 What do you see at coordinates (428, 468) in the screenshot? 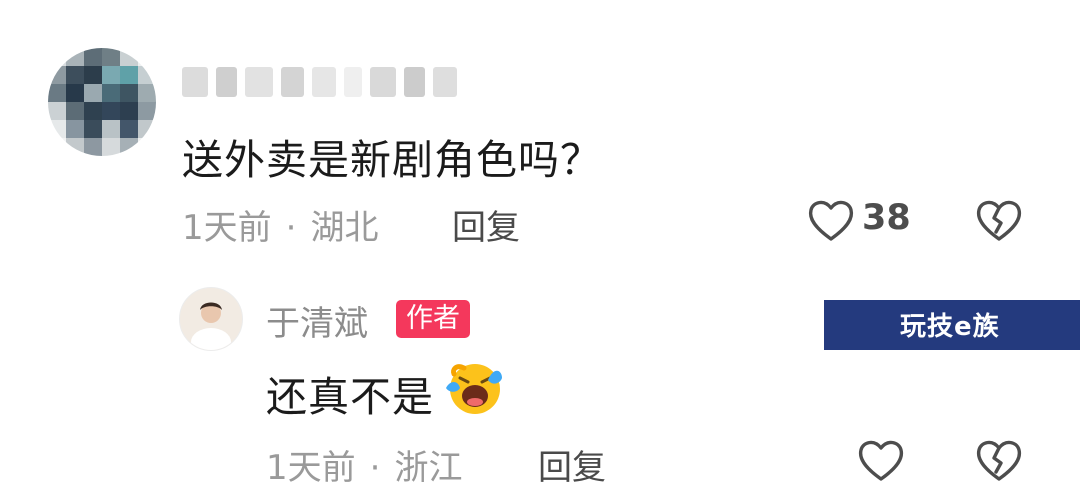
I see `reply-location: 浙江` at bounding box center [428, 468].